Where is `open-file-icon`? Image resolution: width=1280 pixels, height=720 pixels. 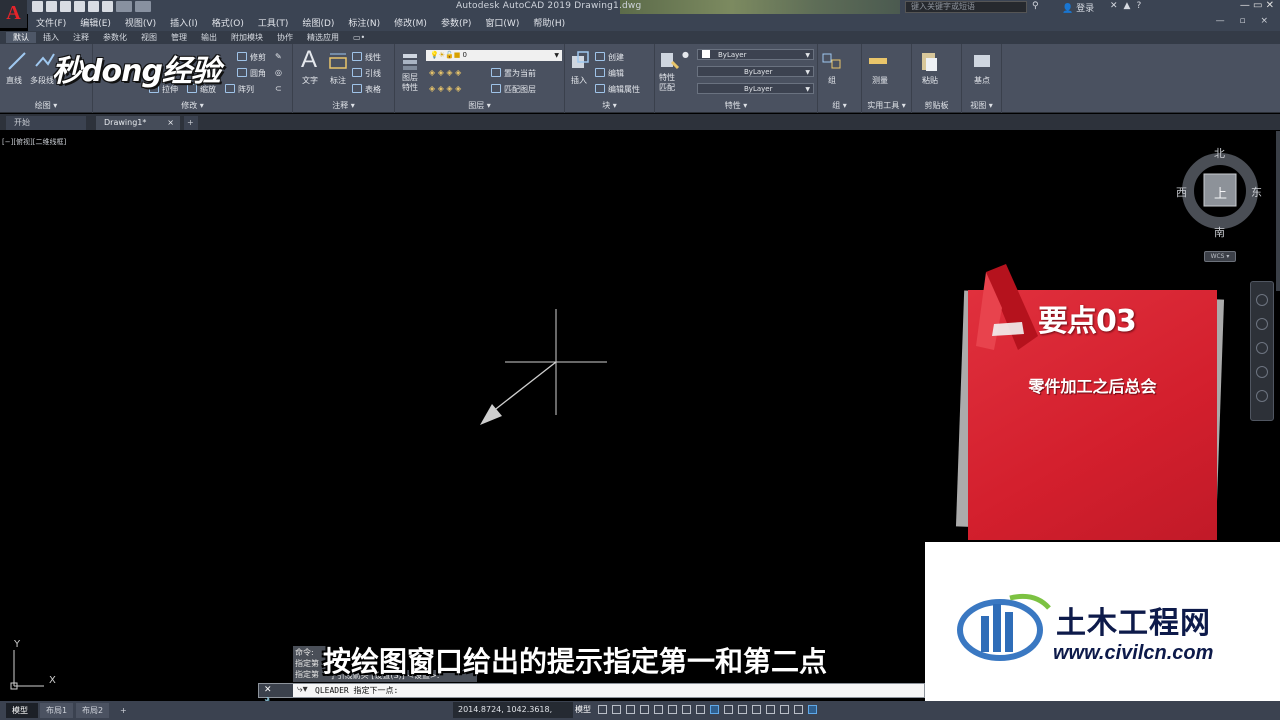
open-file-icon is located at coordinates (65, 6).